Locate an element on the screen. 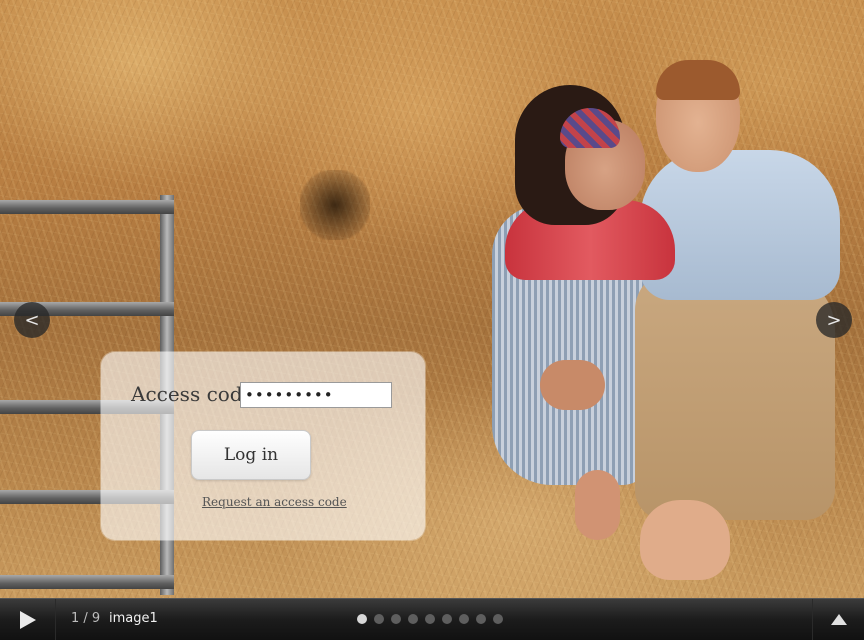 The image size is (864, 640). login-button: Log in is located at coordinates (251, 455).